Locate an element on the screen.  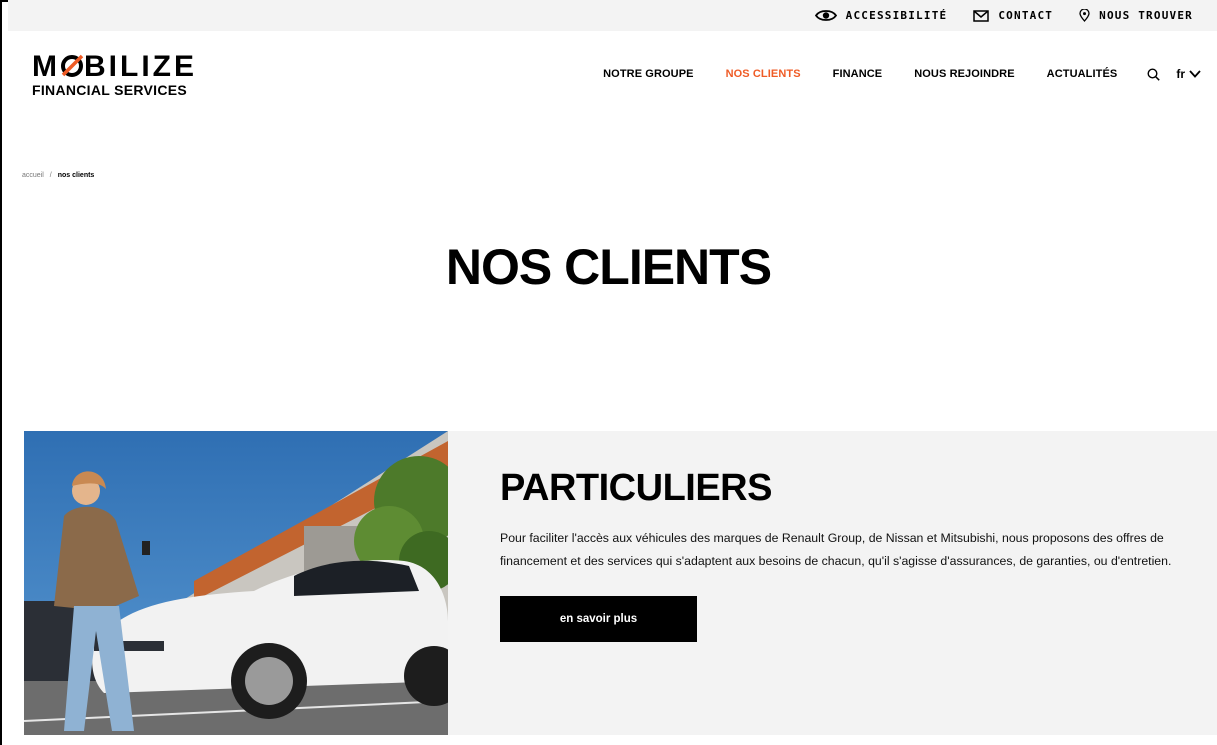
breadcrumb-home: accueil is located at coordinates (33, 175).